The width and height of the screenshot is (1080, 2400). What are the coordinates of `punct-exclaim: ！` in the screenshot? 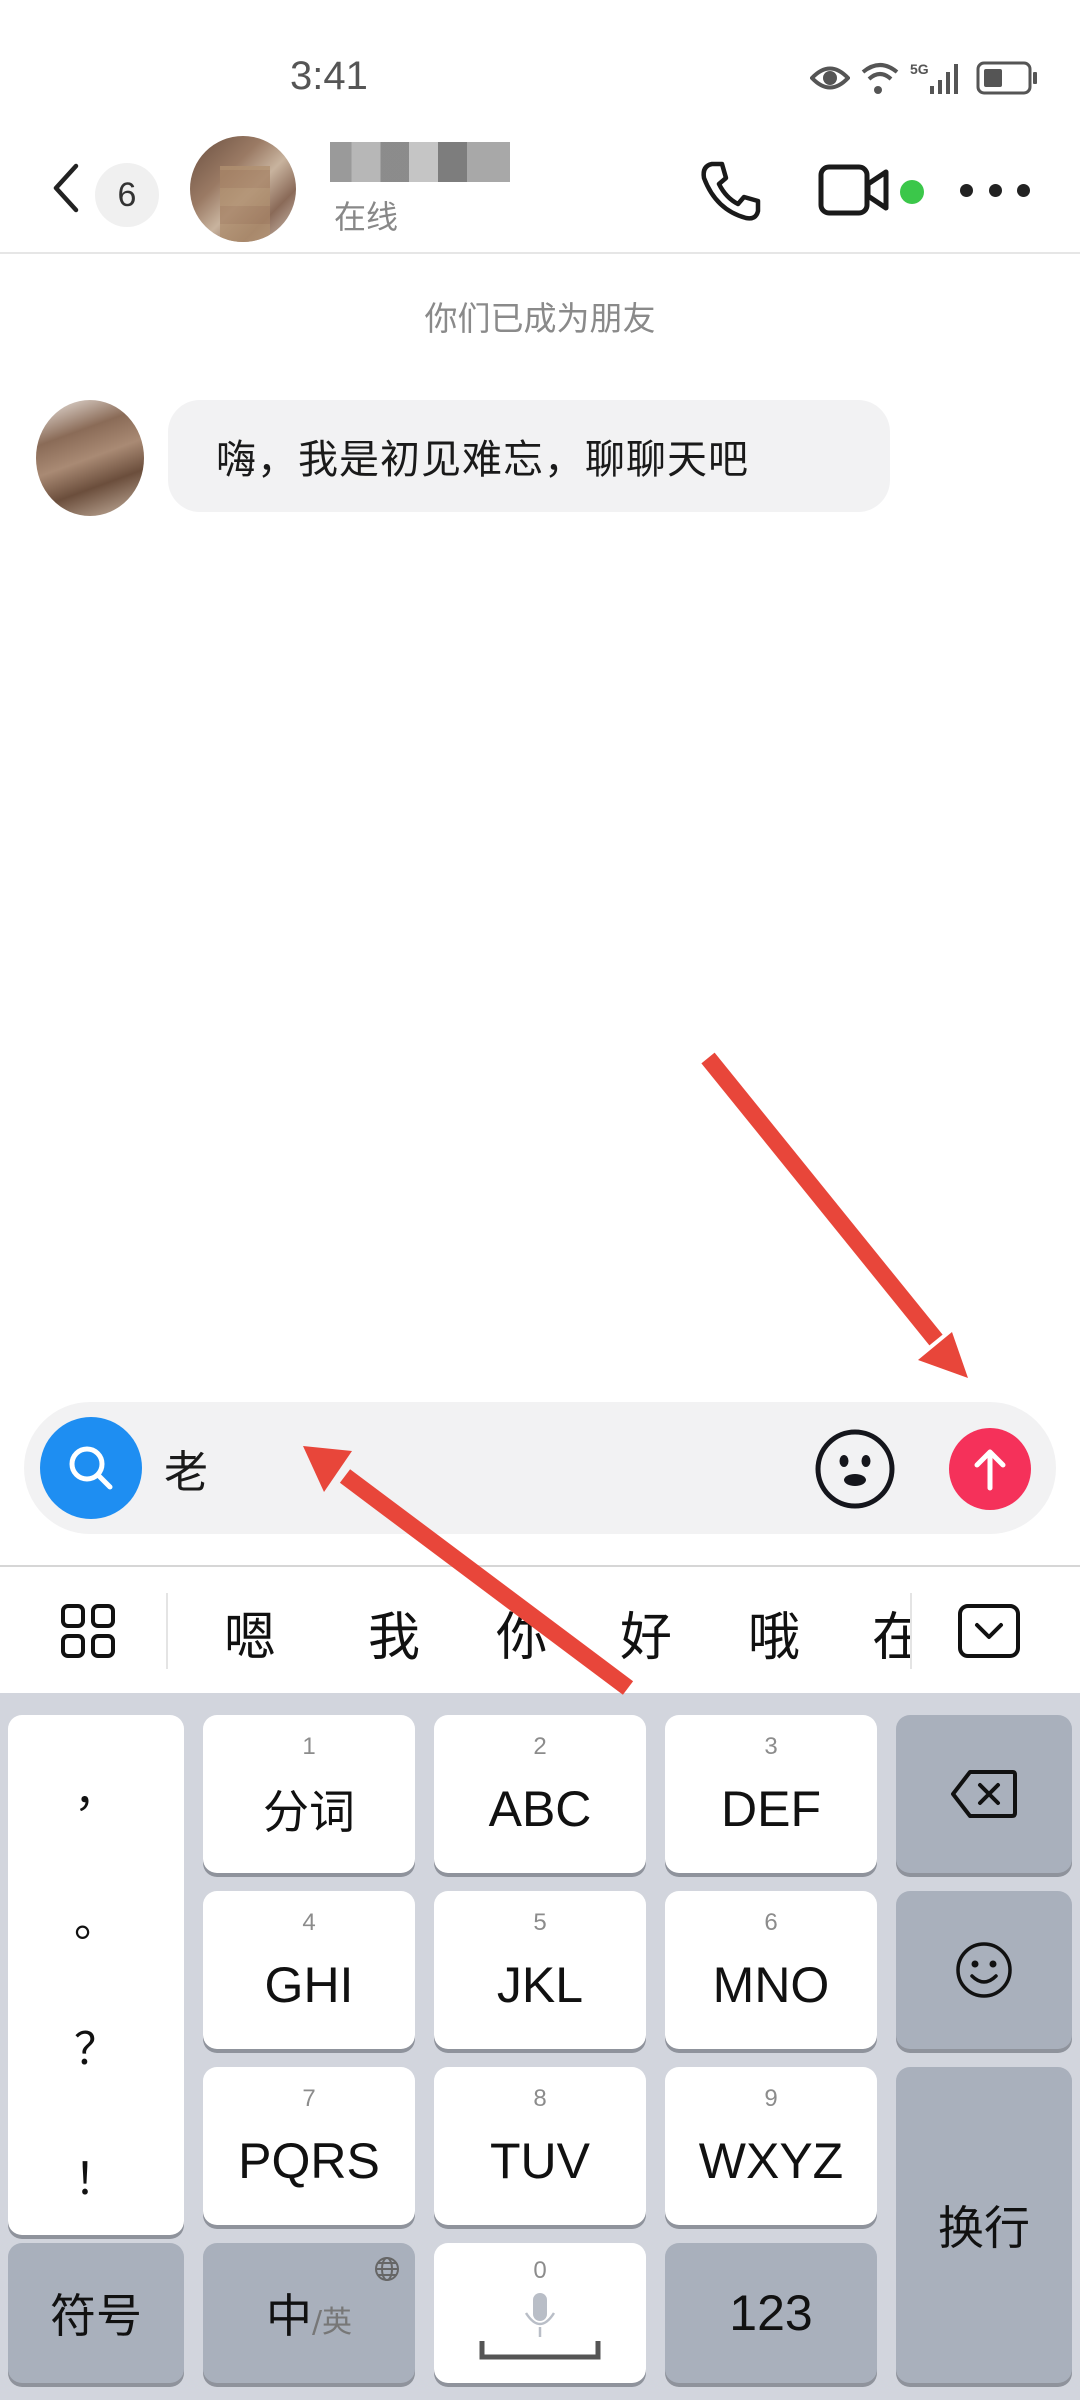 It's located at (96, 2175).